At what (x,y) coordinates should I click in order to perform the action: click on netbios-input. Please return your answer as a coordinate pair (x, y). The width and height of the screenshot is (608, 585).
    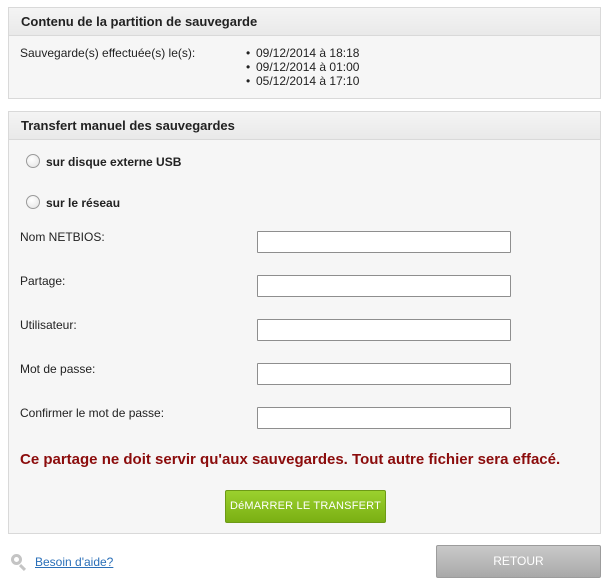
    Looking at the image, I should click on (384, 242).